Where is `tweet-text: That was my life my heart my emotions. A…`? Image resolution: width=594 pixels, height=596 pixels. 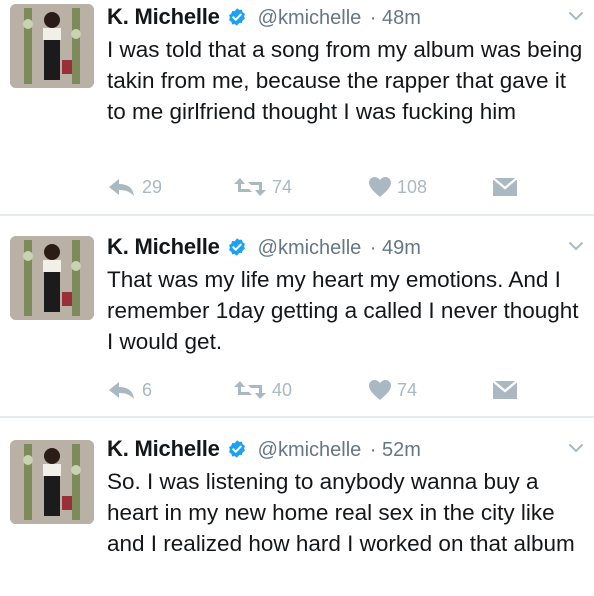 tweet-text: That was my life my heart my emotions. A… is located at coordinates (343, 310).